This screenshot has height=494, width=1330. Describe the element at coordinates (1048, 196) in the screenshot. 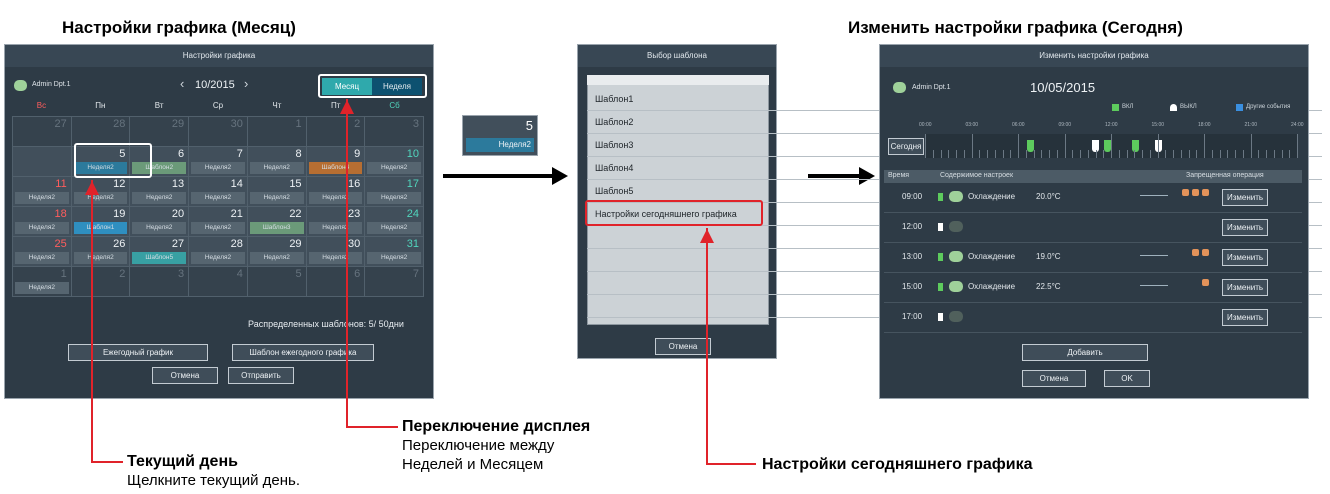

I see `row-temp: 20.0°C` at that location.